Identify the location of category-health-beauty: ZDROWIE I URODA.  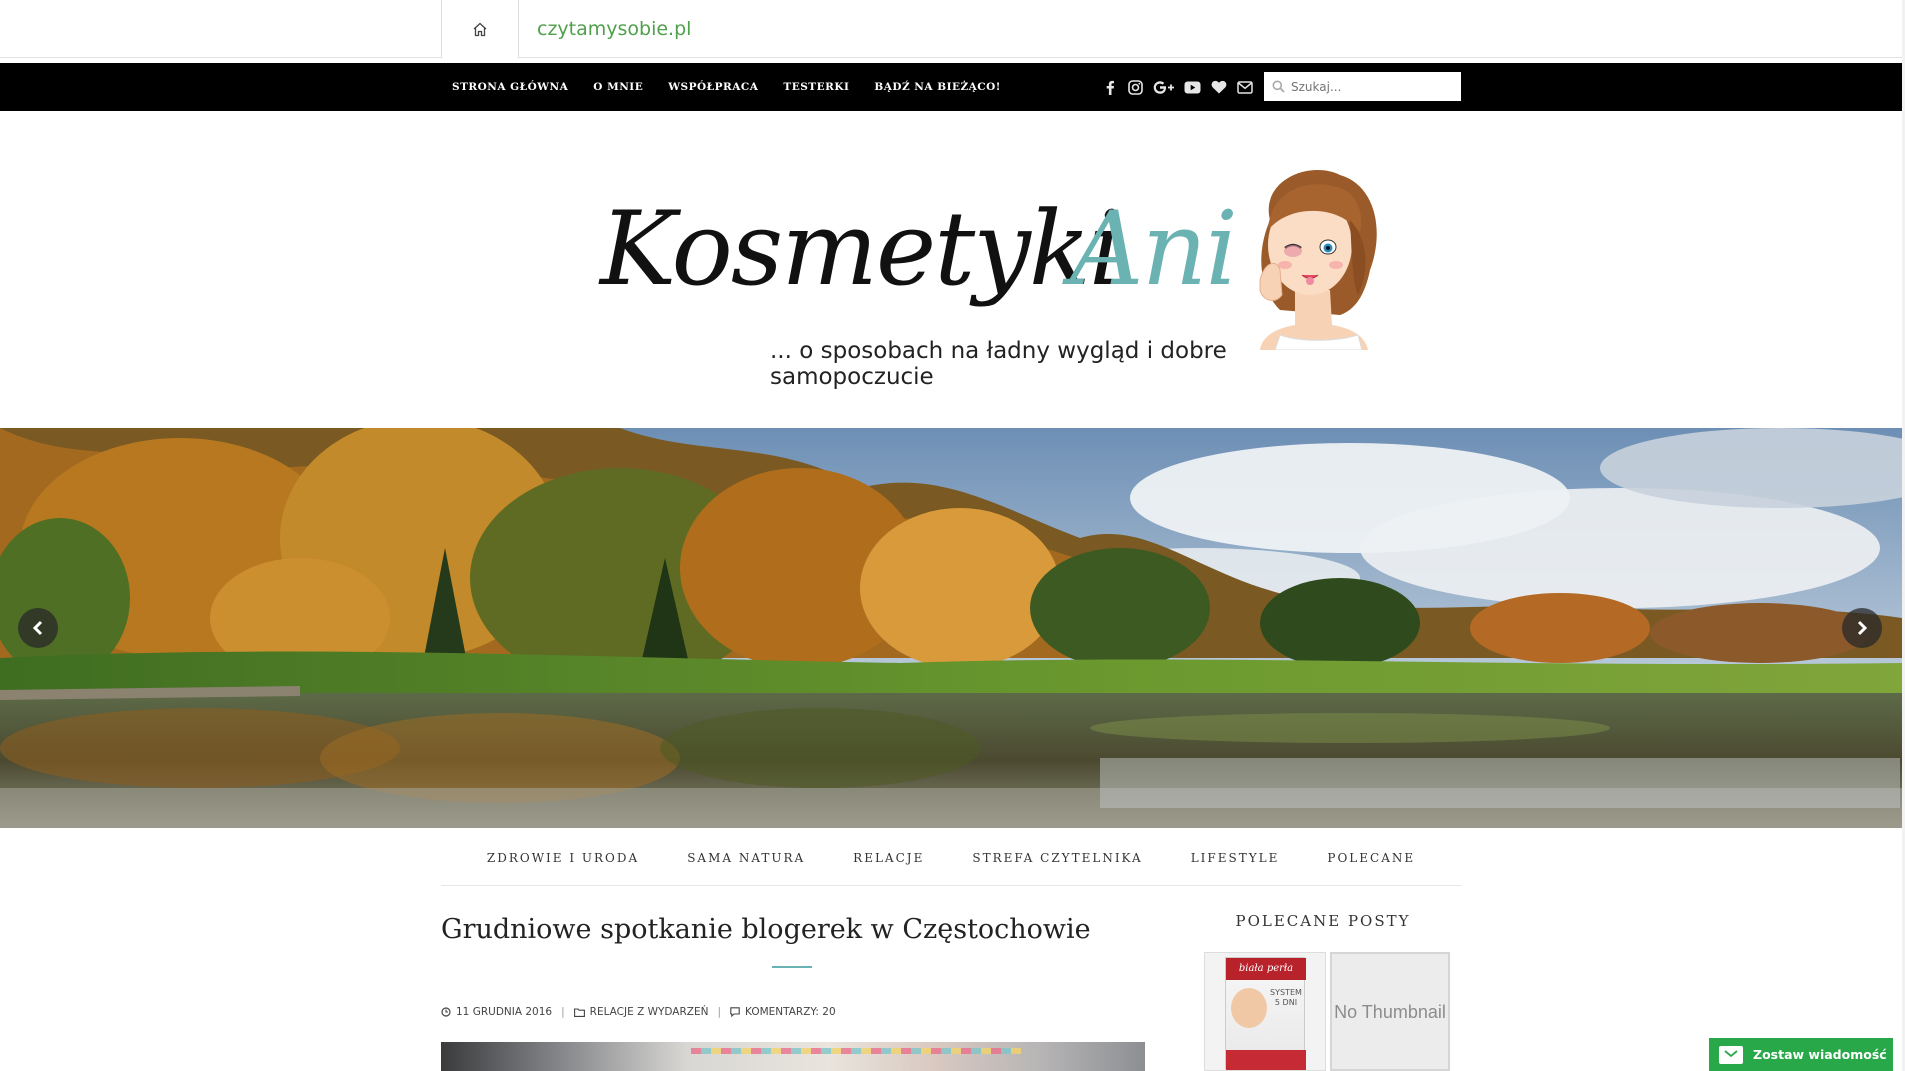
(563, 858).